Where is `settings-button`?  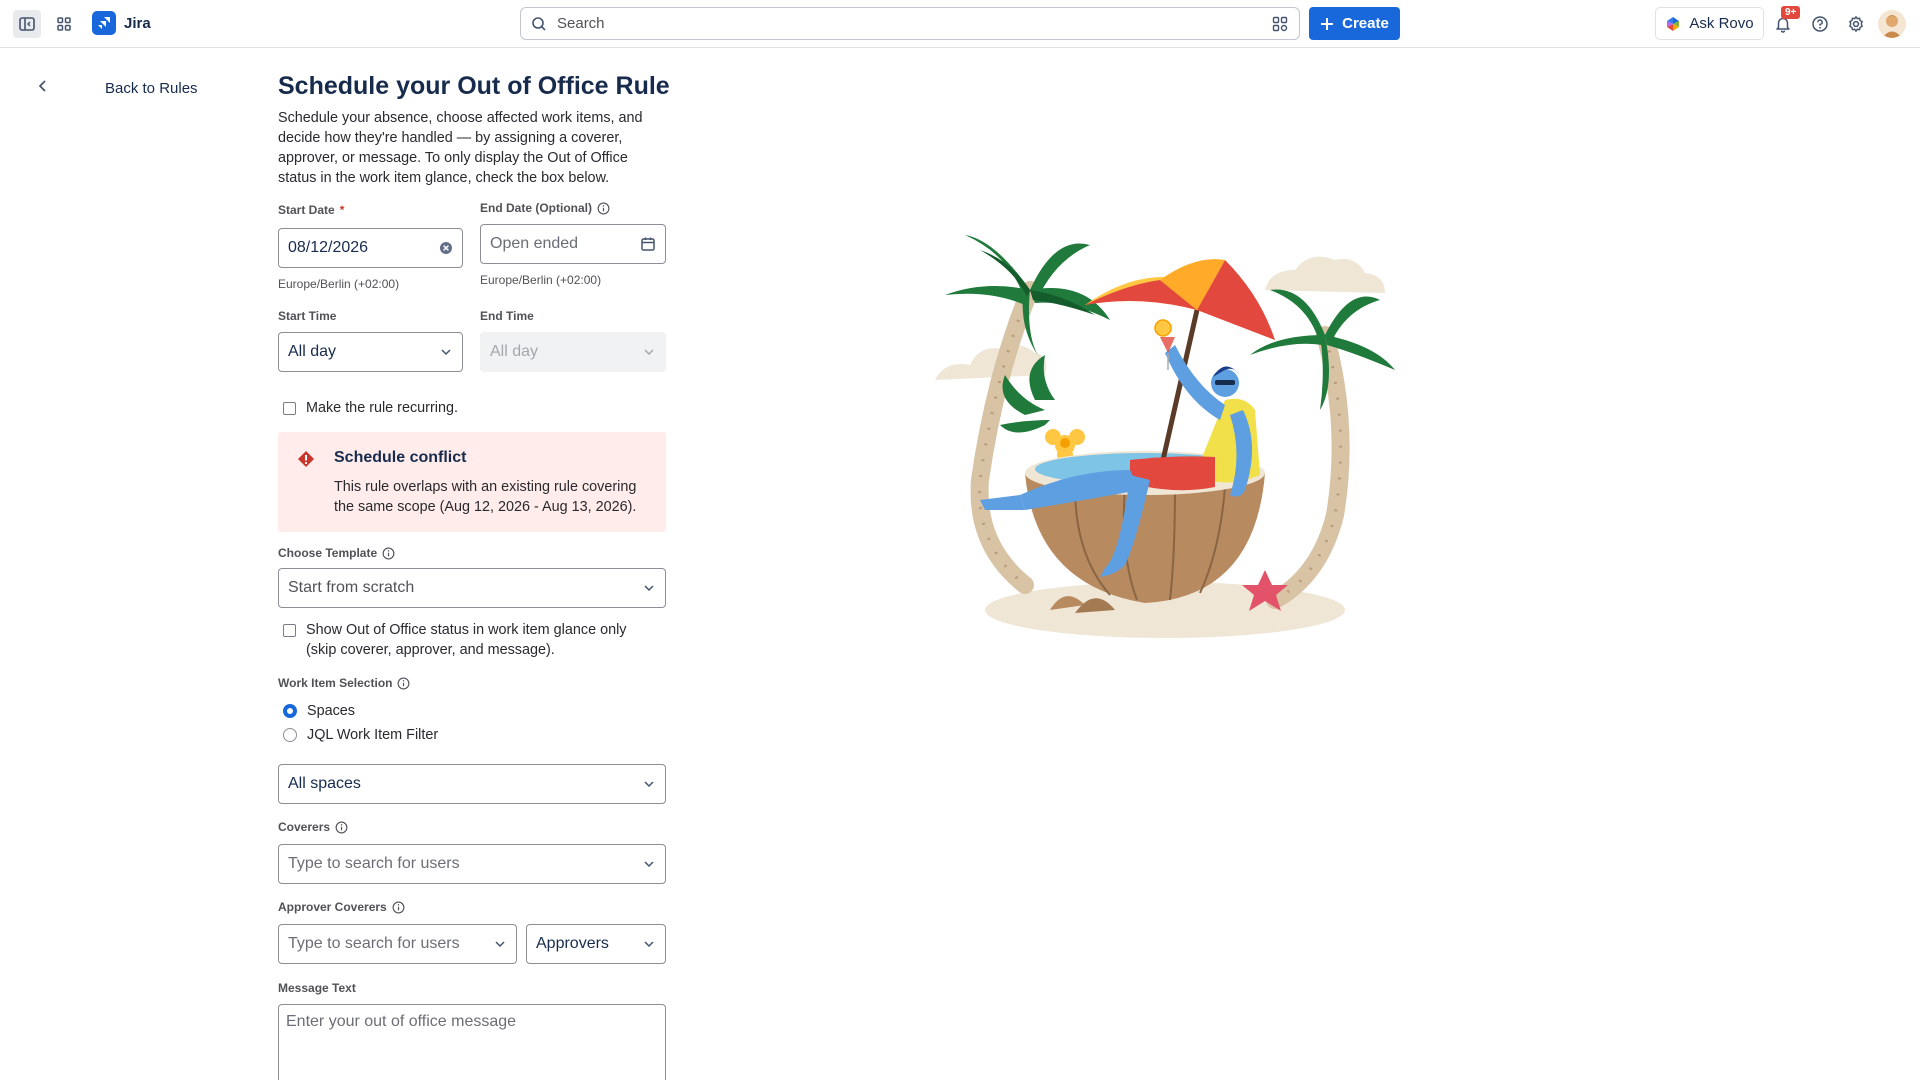 settings-button is located at coordinates (1856, 24).